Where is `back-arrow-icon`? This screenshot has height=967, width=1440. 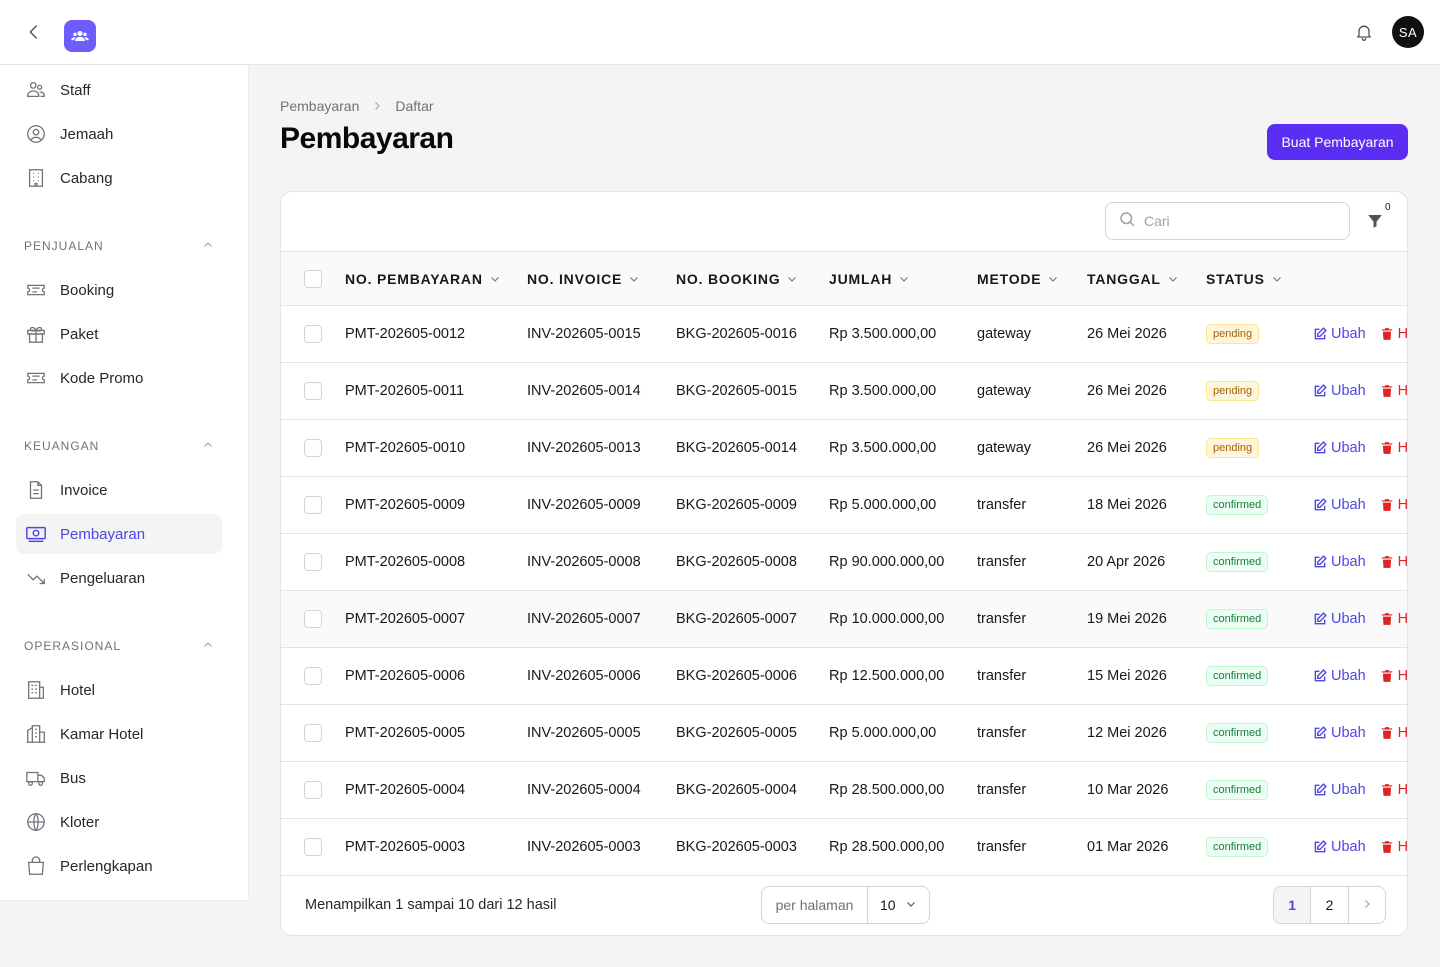 back-arrow-icon is located at coordinates (34, 32).